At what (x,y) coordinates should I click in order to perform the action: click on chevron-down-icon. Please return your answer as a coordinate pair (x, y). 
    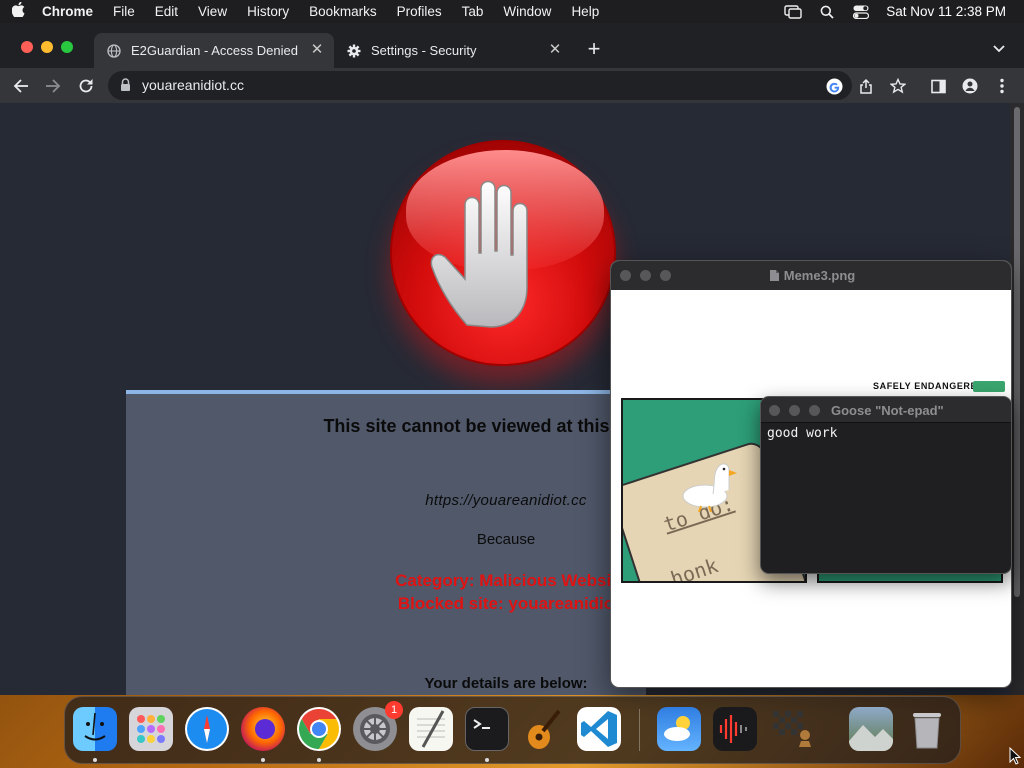
    Looking at the image, I should click on (1002, 49).